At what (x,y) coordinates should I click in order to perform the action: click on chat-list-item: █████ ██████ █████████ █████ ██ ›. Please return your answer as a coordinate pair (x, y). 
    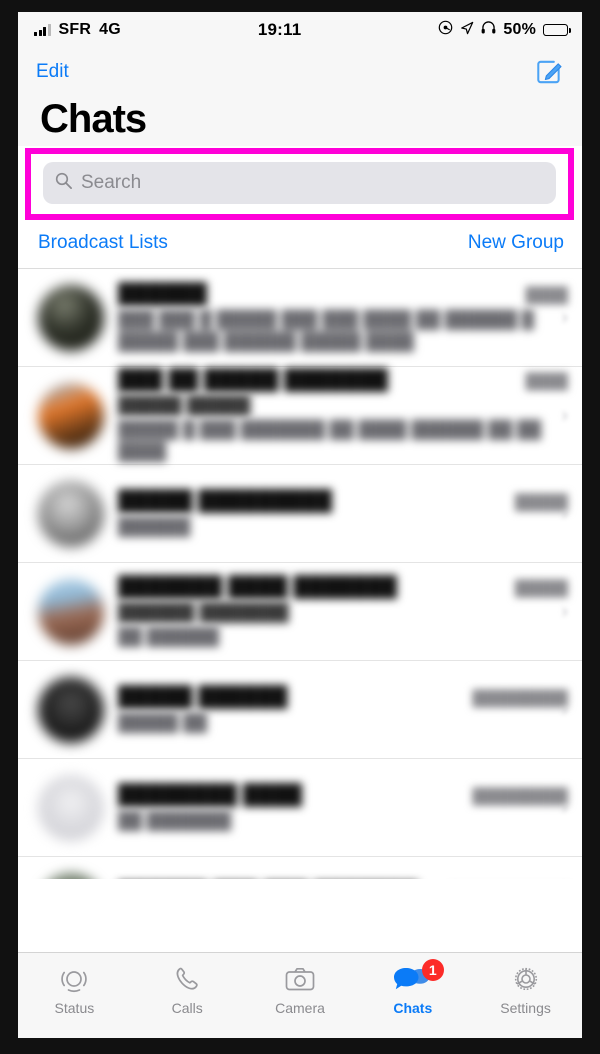
    Looking at the image, I should click on (300, 710).